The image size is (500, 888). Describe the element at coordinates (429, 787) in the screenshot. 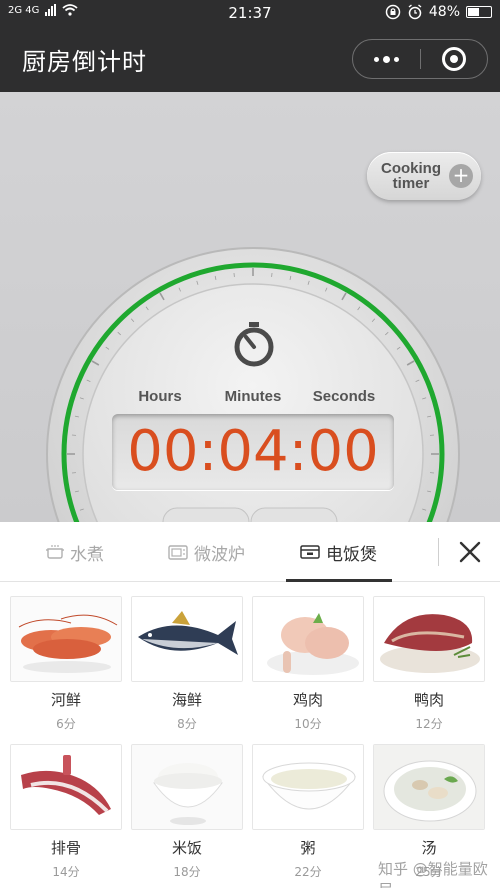

I see `soup-image` at that location.